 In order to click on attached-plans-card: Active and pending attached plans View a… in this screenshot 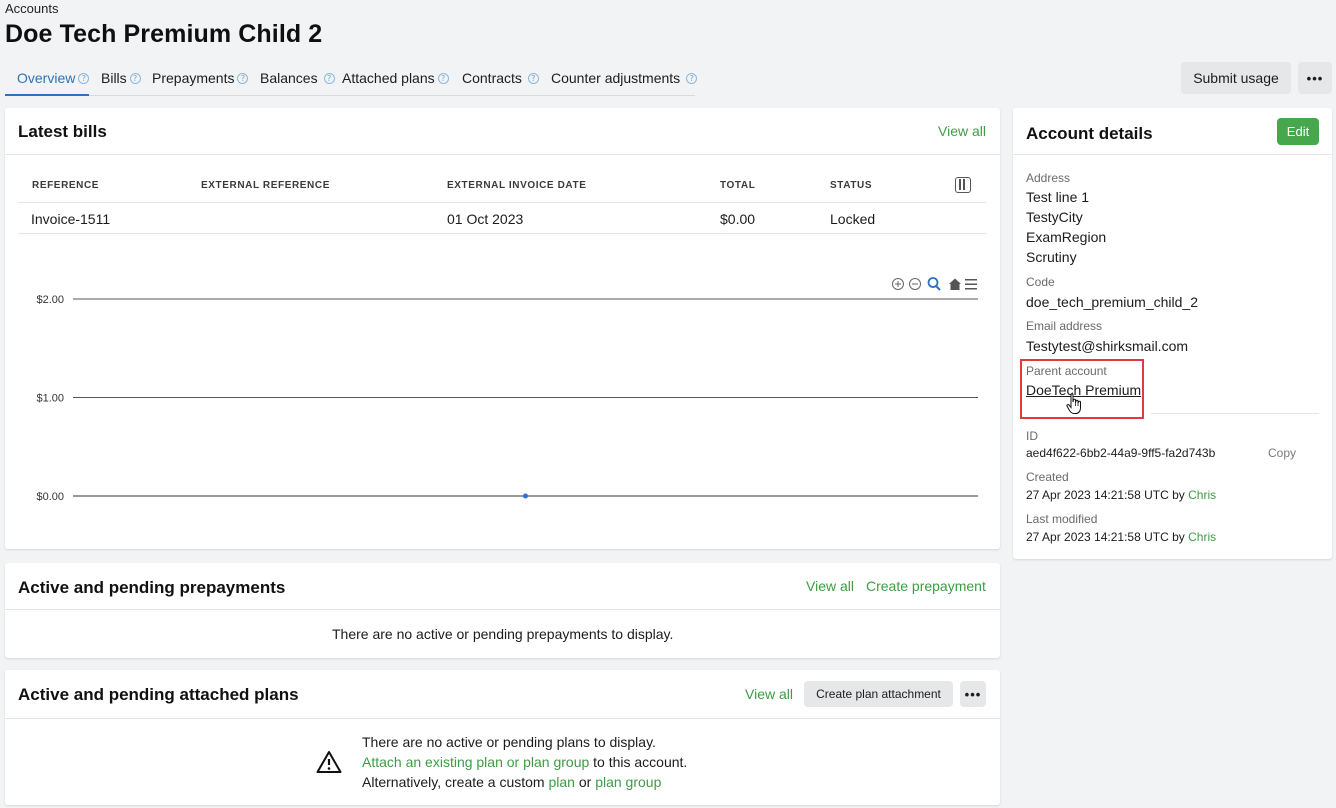, I will do `click(502, 737)`.